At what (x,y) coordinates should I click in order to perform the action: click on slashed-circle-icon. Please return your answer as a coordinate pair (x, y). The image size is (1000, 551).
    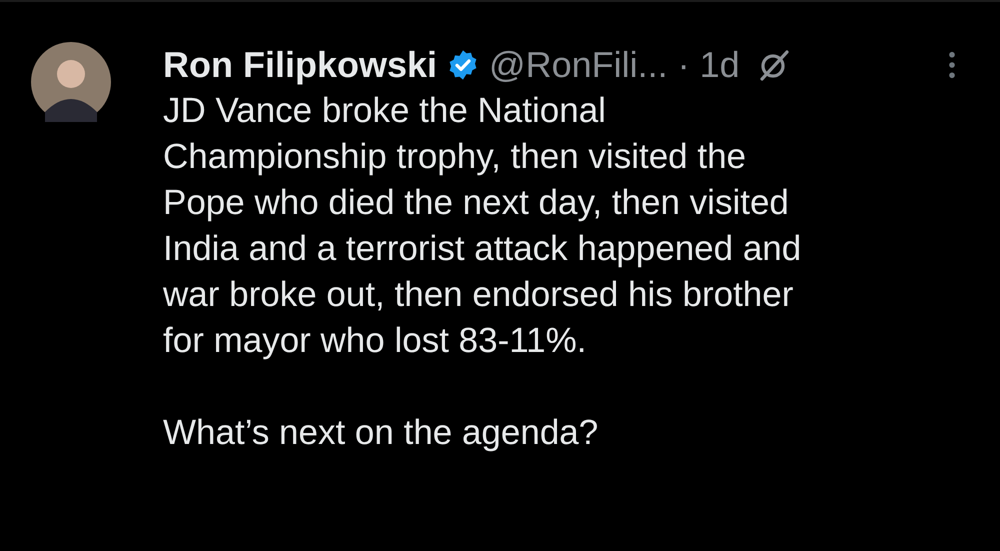
    Looking at the image, I should click on (774, 65).